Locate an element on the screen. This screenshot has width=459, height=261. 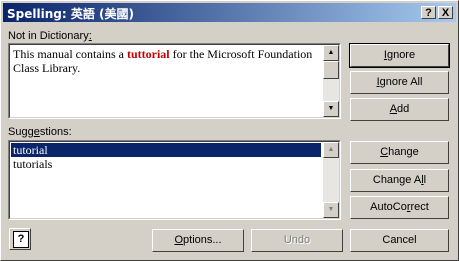
dialog-title: Spelling: 英語 (美國) is located at coordinates (70, 14).